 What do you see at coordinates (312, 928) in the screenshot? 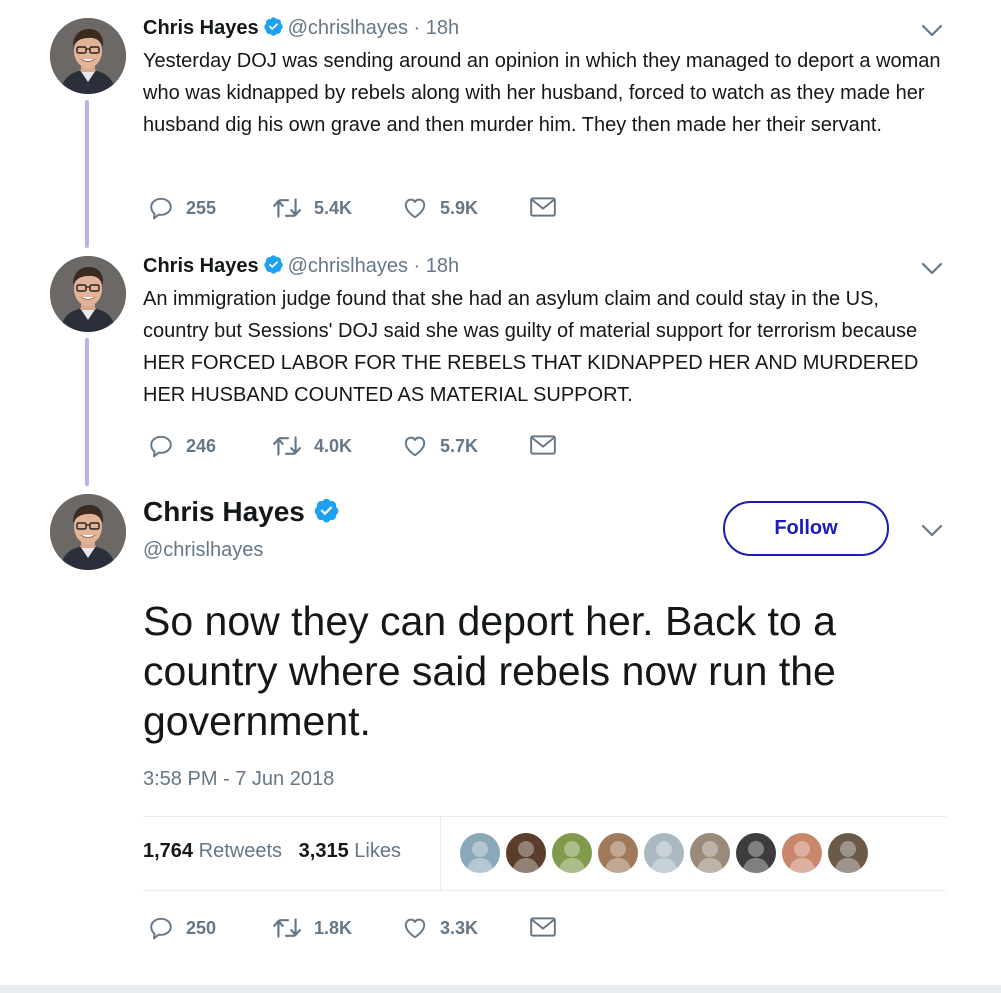
I see `retweet-button: 1.8K` at bounding box center [312, 928].